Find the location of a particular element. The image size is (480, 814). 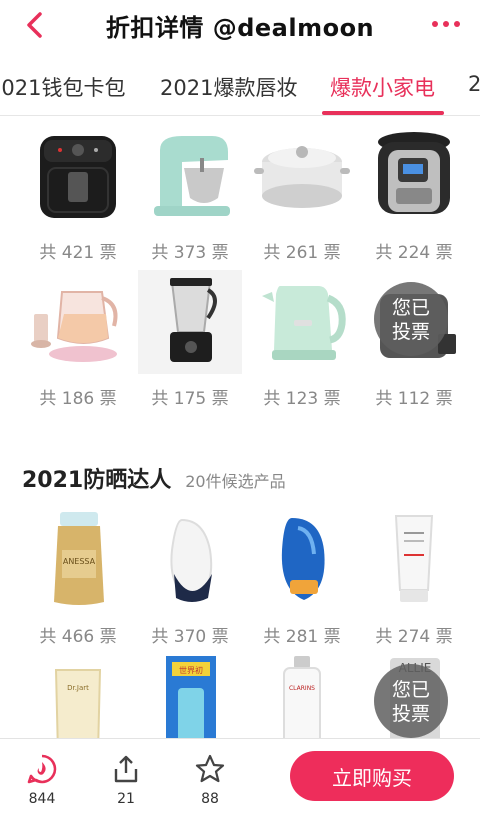

anessa-bottle-image: ANESSA is located at coordinates (78, 560).